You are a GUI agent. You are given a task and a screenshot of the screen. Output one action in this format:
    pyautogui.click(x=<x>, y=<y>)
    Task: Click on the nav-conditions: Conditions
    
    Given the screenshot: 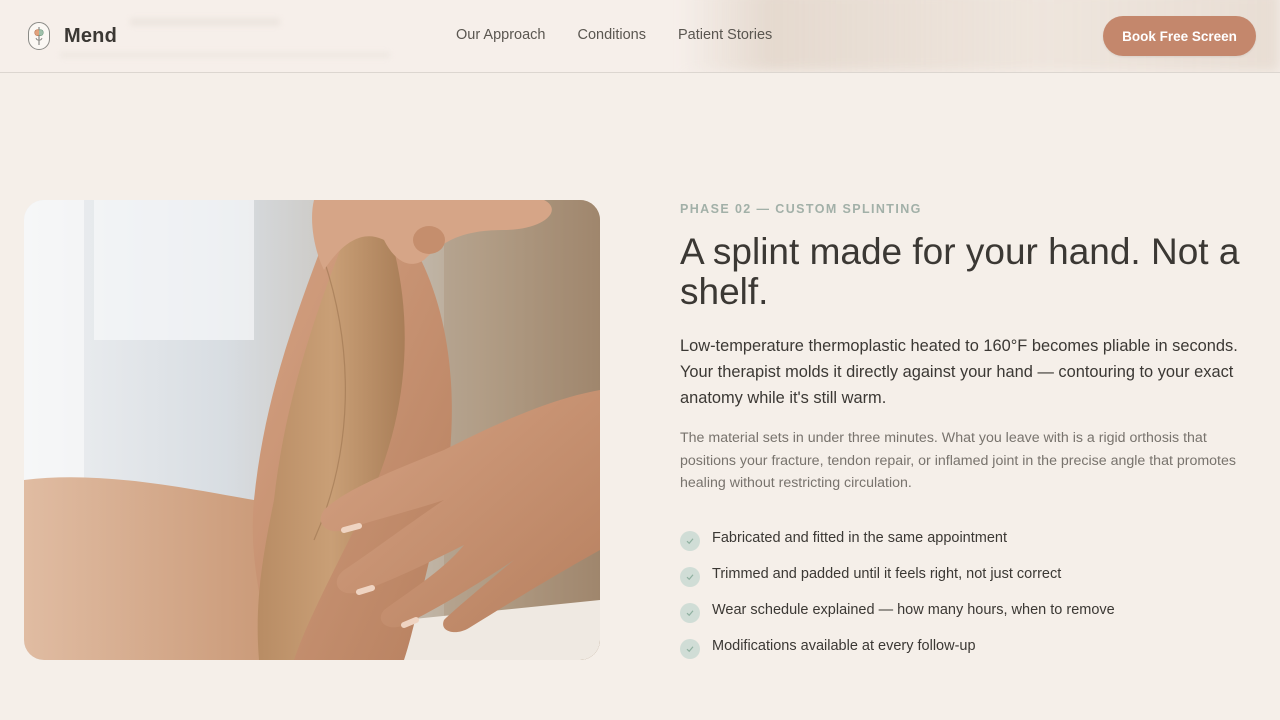 What is the action you would take?
    pyautogui.click(x=611, y=35)
    